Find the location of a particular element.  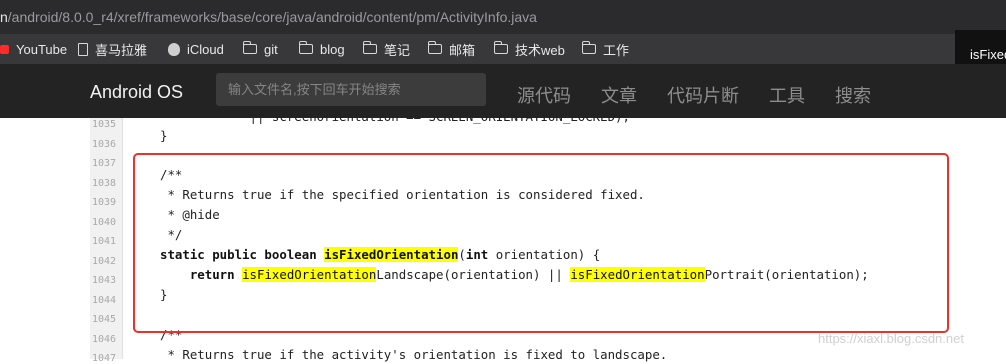

line-number: 1042 is located at coordinates (104, 261).